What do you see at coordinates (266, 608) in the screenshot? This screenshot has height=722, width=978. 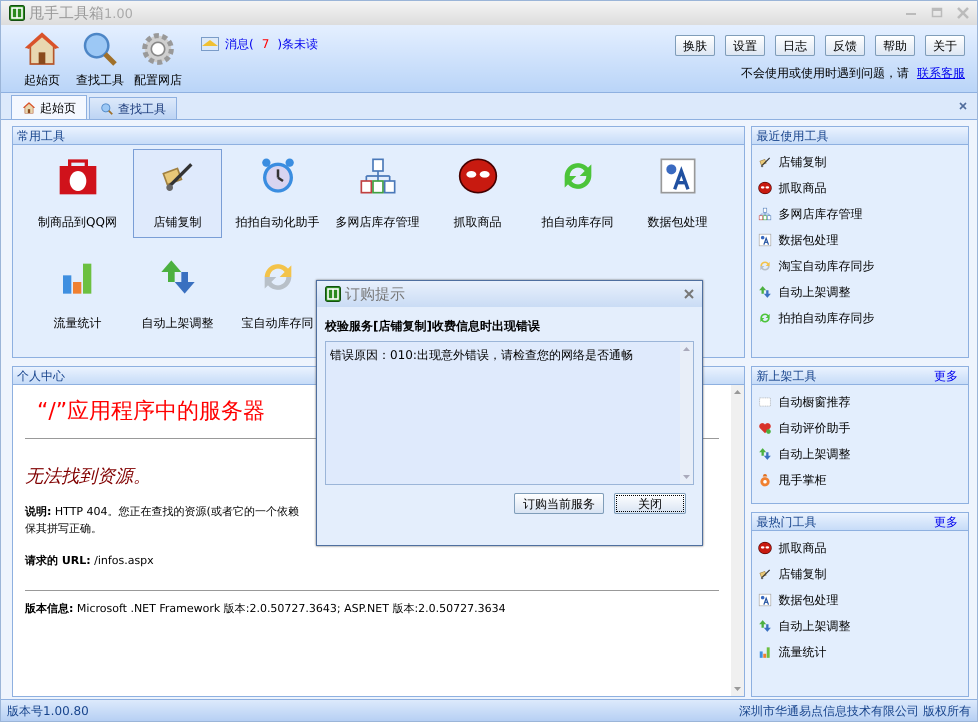 I see `version-info-text: 版本信息: Microsoft .NET Framework 版本:2.0.50727.3643; ASP.NET 版本:2.0.50727.3634` at bounding box center [266, 608].